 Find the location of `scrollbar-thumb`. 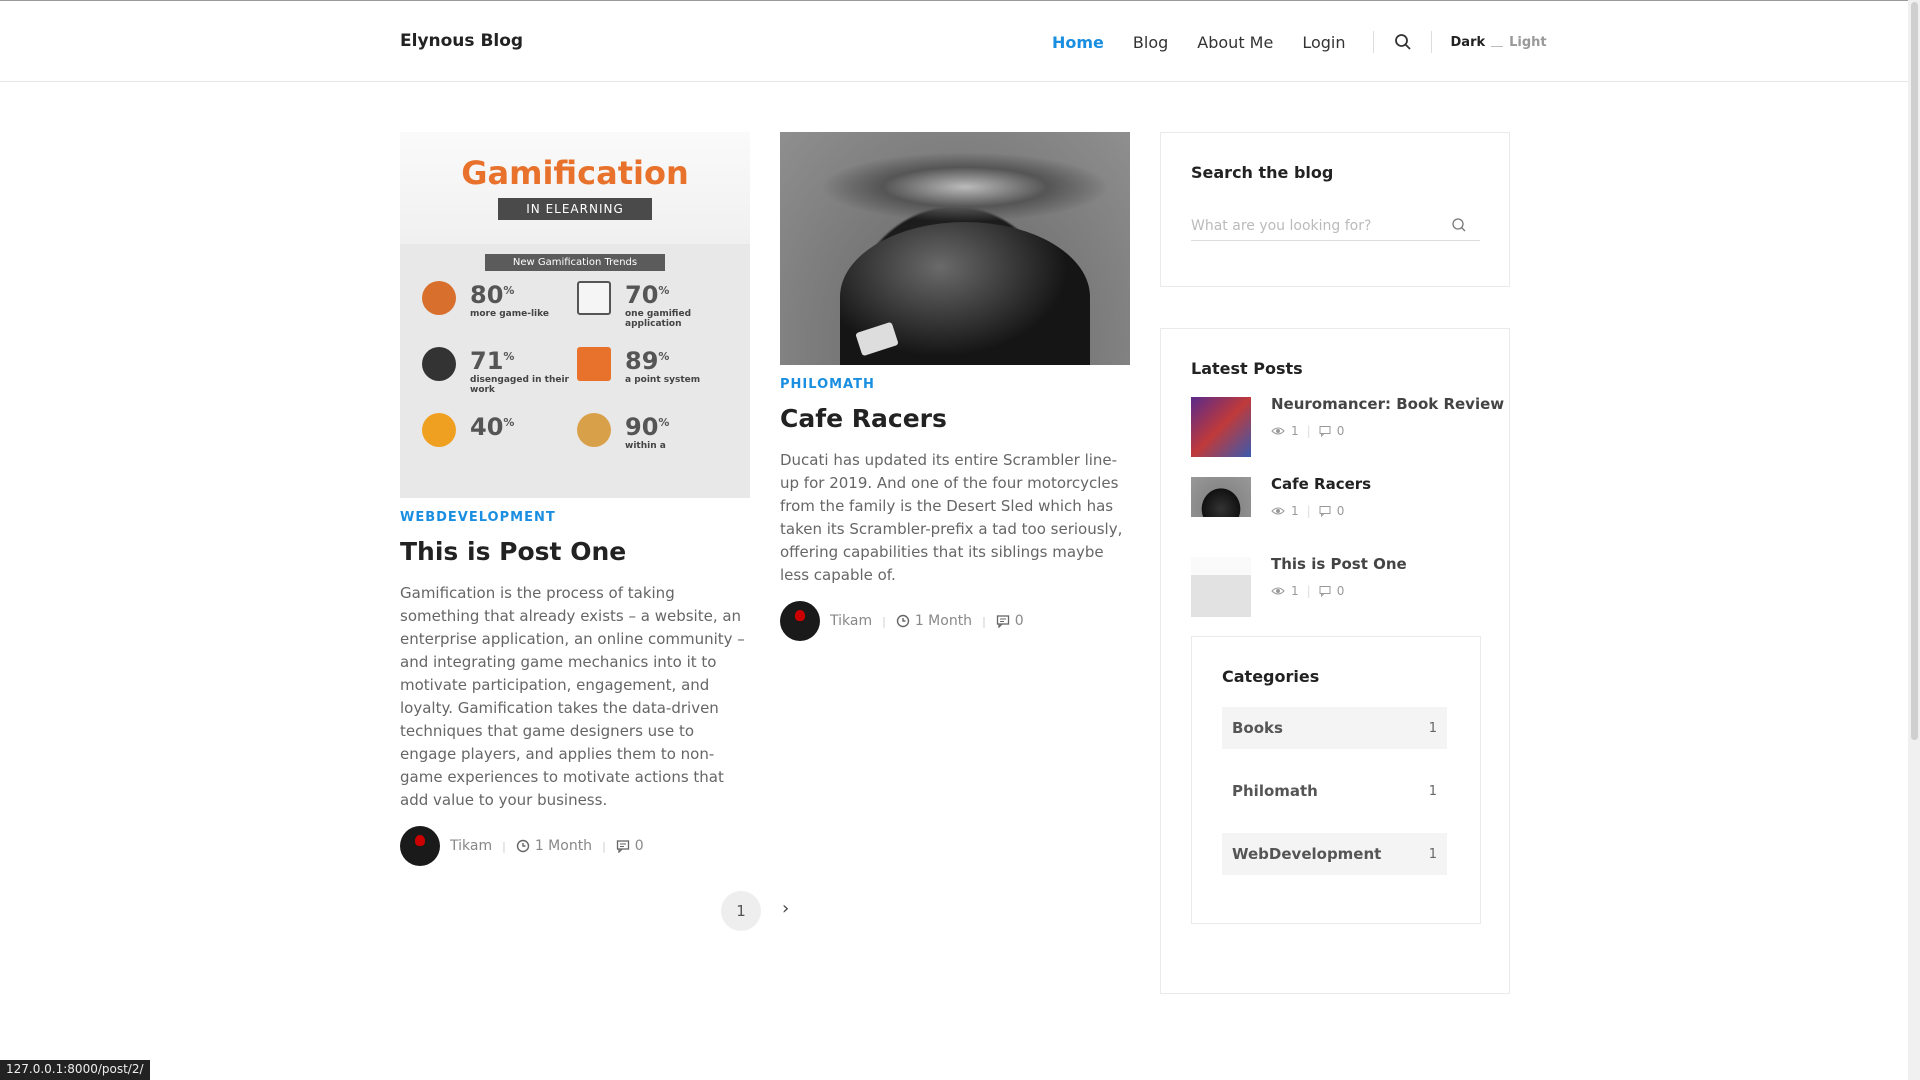

scrollbar-thumb is located at coordinates (1914, 371).